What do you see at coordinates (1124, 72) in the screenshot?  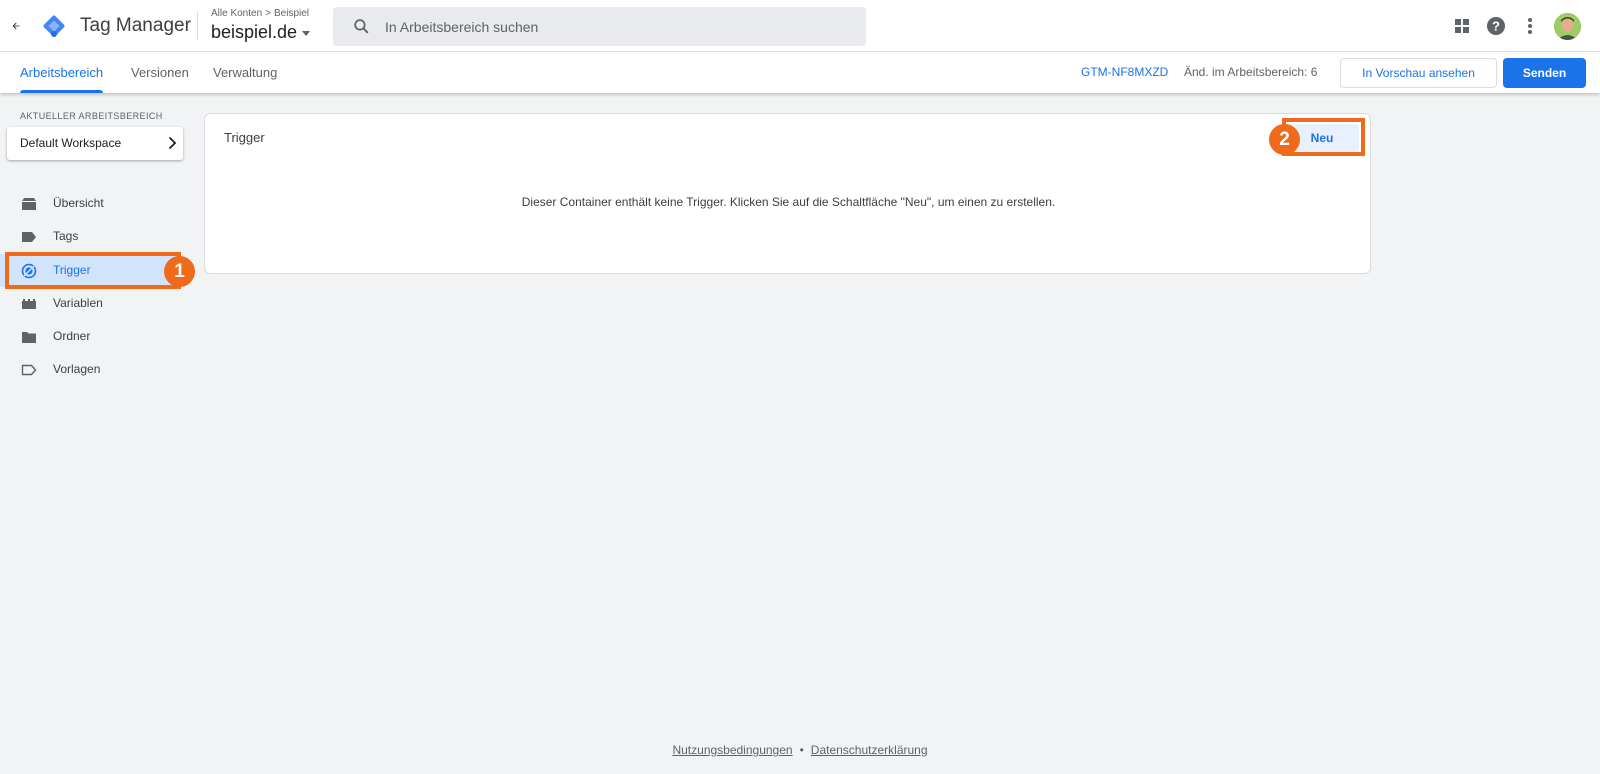 I see `container-id-link: GTM-NF8MXZD` at bounding box center [1124, 72].